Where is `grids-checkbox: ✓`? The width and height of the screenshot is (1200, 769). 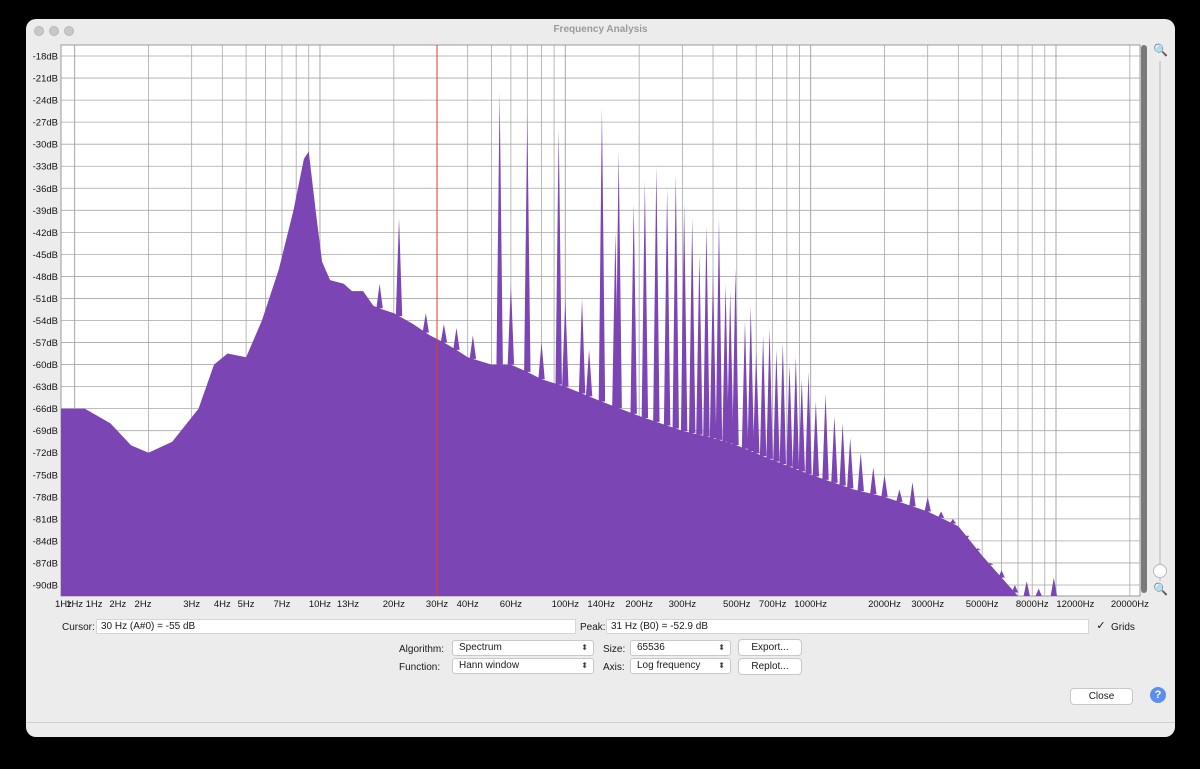
grids-checkbox: ✓ is located at coordinates (1101, 626).